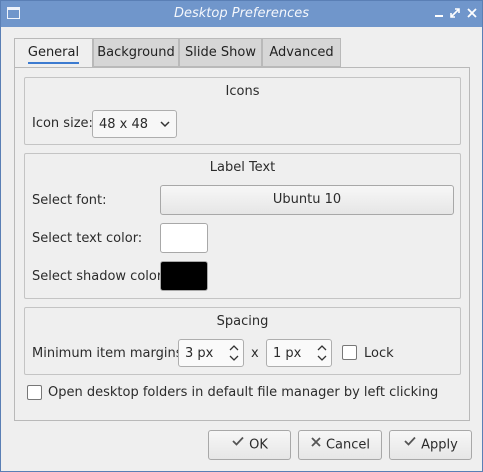 Image resolution: width=483 pixels, height=472 pixels. I want to click on minimize-icon, so click(439, 13).